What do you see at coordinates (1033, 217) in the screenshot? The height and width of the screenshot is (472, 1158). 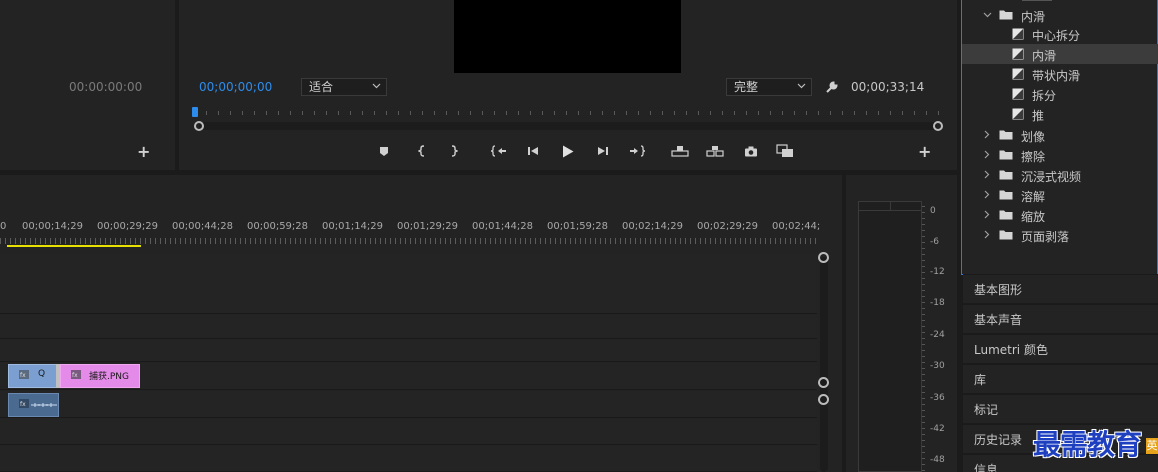 I see `tree-folder-label: 缩放` at bounding box center [1033, 217].